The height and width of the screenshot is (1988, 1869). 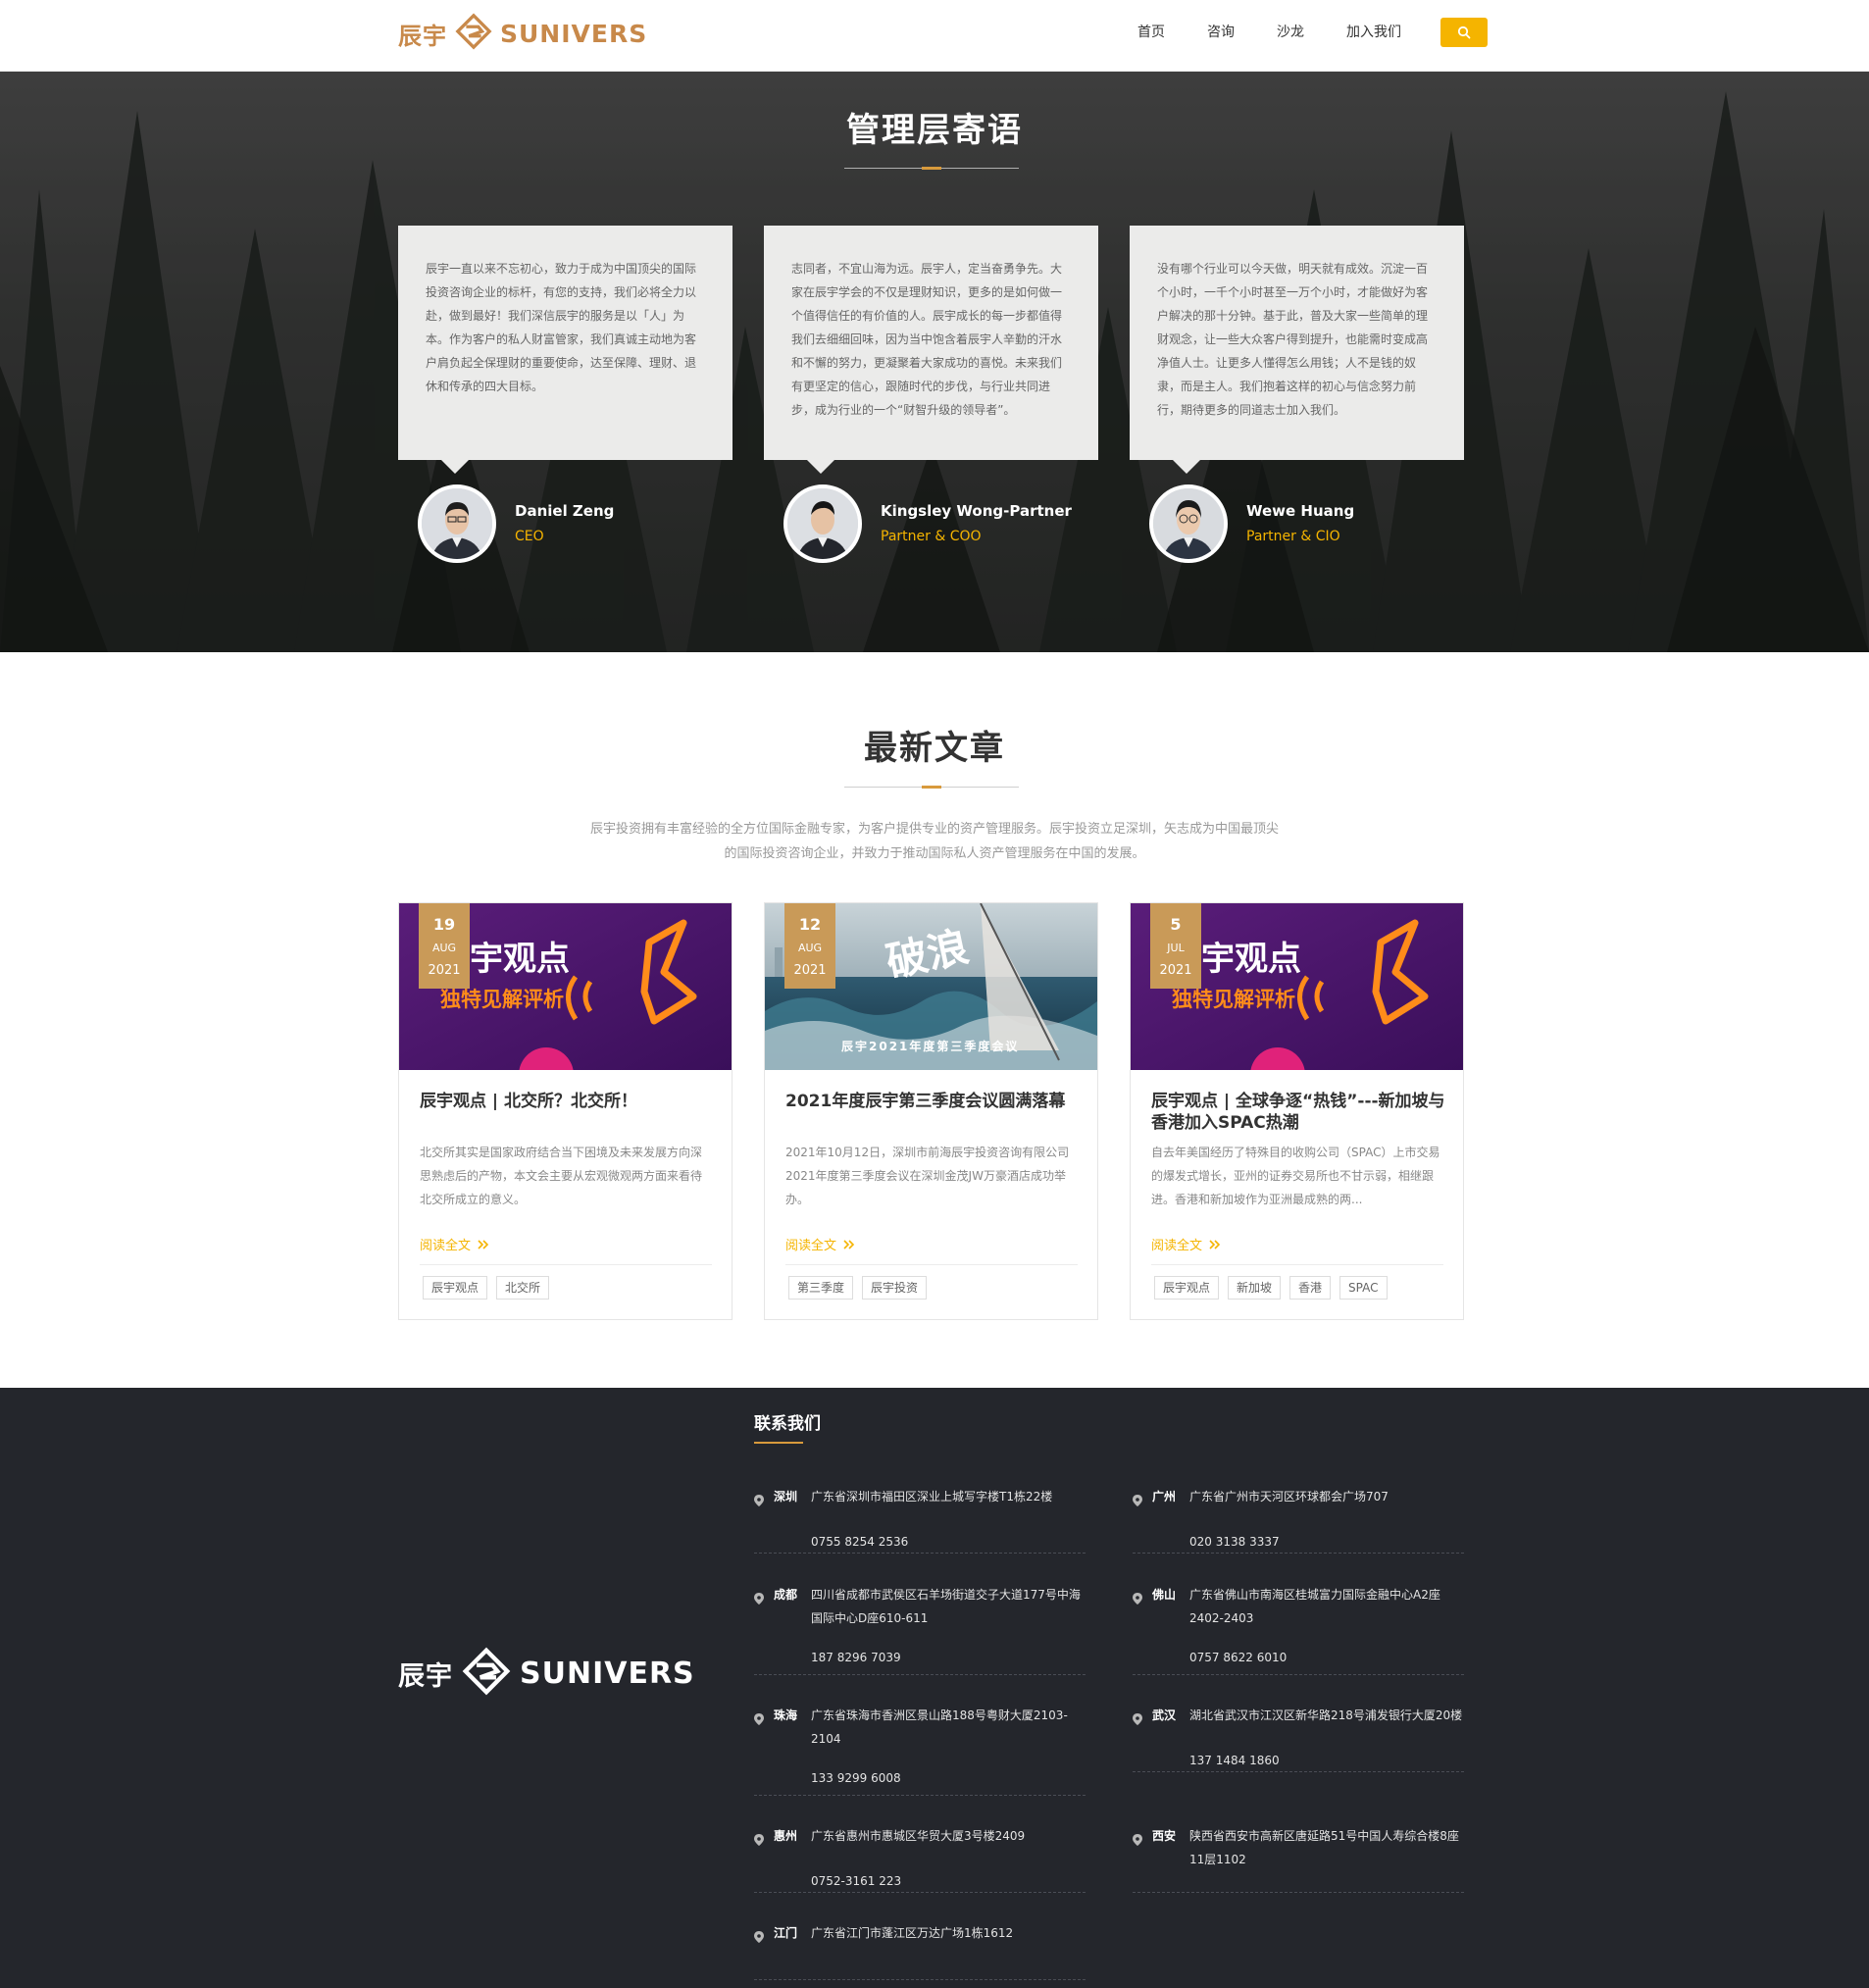 What do you see at coordinates (516, 524) in the screenshot?
I see `person-profile: Daniel Zeng CEO` at bounding box center [516, 524].